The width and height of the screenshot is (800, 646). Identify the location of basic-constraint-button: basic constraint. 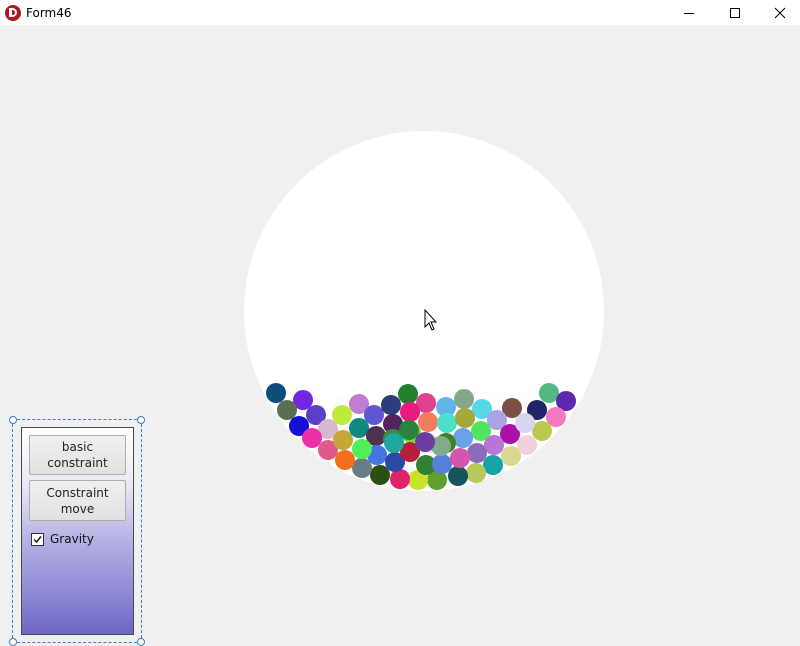
(77, 455).